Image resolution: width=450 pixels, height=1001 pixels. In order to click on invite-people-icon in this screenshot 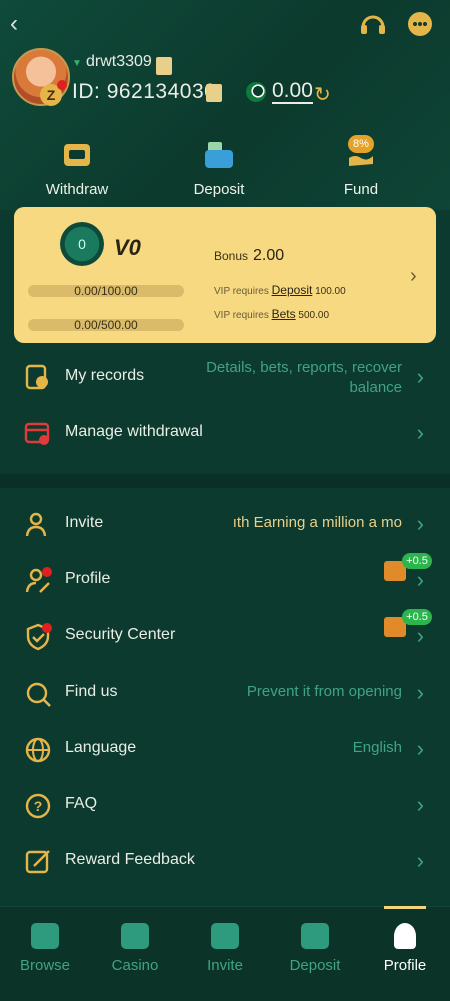, I will do `click(225, 936)`.